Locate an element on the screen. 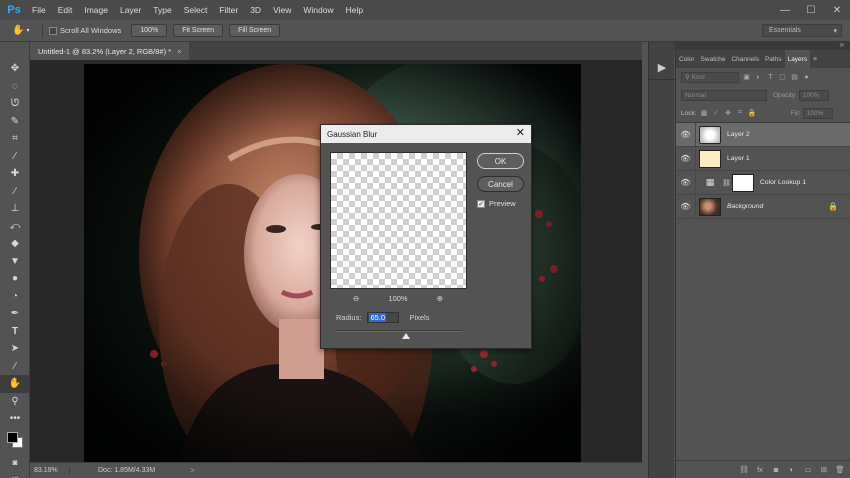 The image size is (850, 478). status-menu-arrow-icon: > is located at coordinates (192, 470).